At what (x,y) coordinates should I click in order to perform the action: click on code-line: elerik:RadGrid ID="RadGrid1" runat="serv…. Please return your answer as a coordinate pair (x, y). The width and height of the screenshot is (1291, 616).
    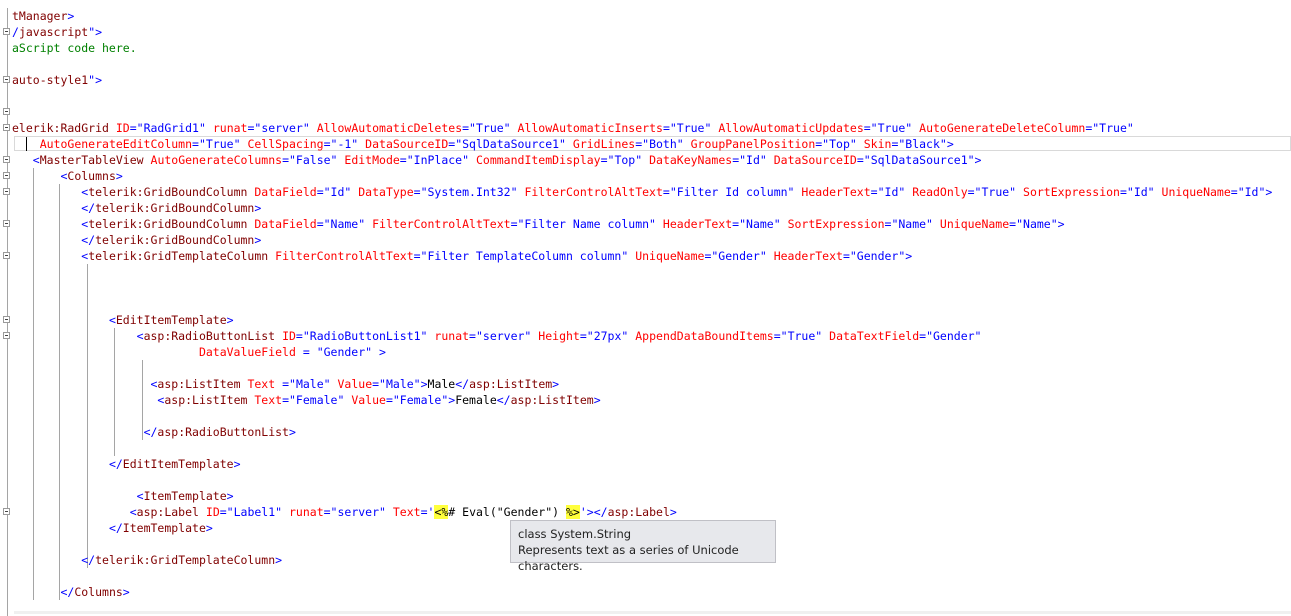
    Looking at the image, I should click on (573, 128).